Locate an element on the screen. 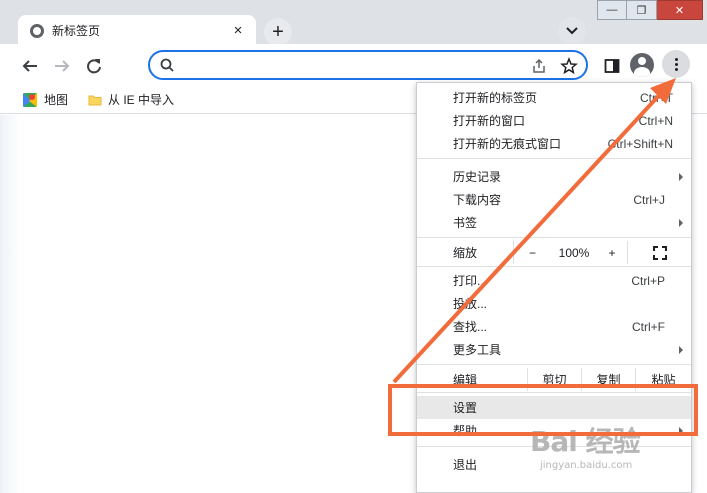  share-icon is located at coordinates (539, 66).